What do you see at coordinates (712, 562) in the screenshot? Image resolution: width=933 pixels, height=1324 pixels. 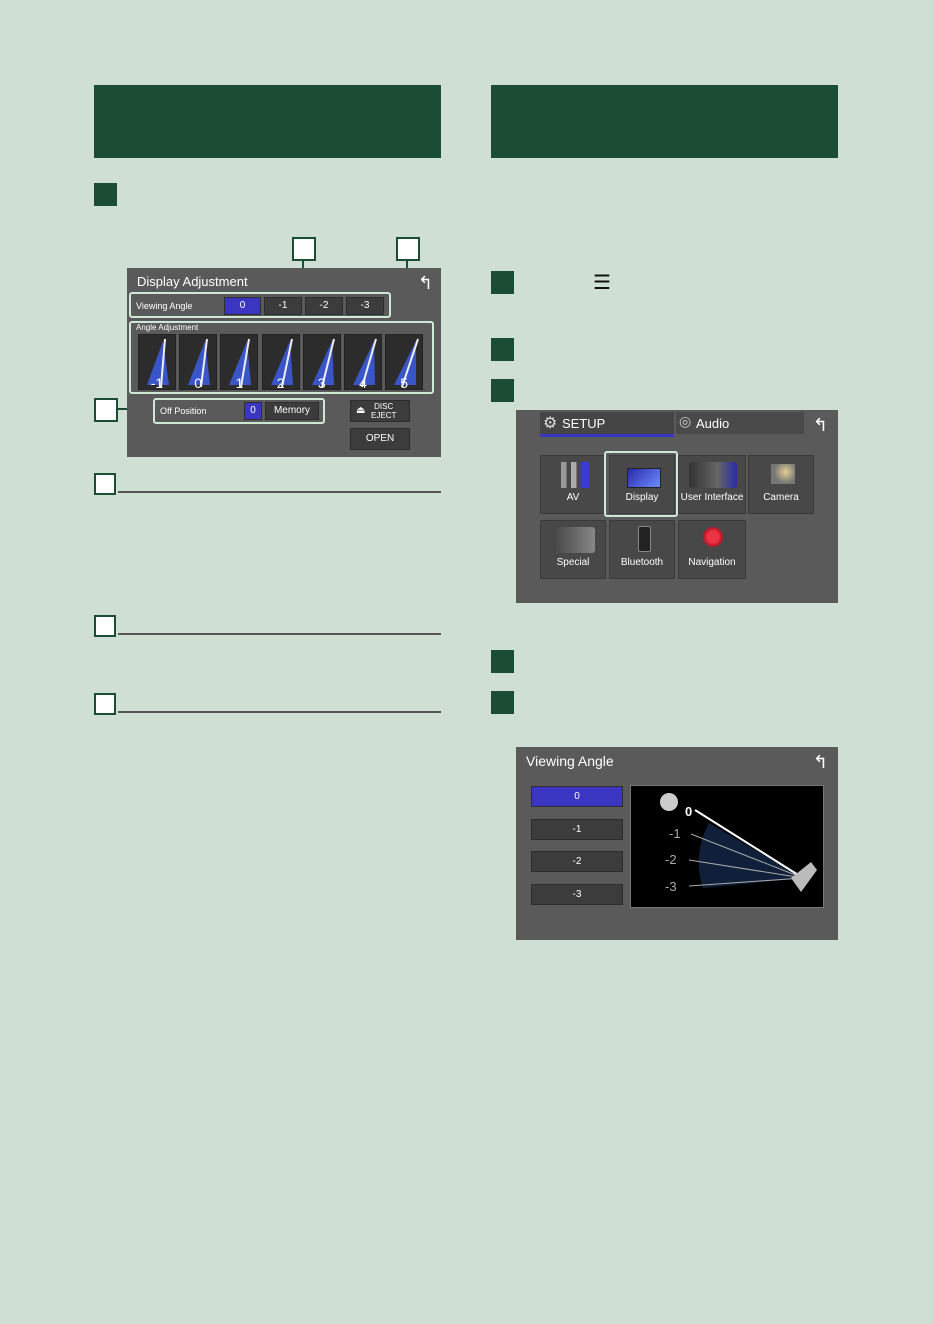 I see `setup-item-label: Navigation` at bounding box center [712, 562].